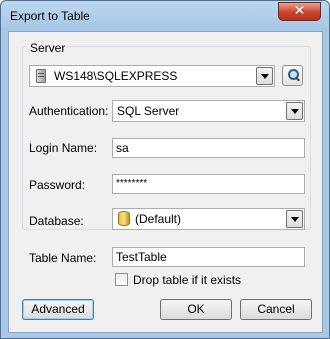 The height and width of the screenshot is (339, 330). Describe the element at coordinates (63, 258) in the screenshot. I see `table-name-label: Table Name:` at that location.